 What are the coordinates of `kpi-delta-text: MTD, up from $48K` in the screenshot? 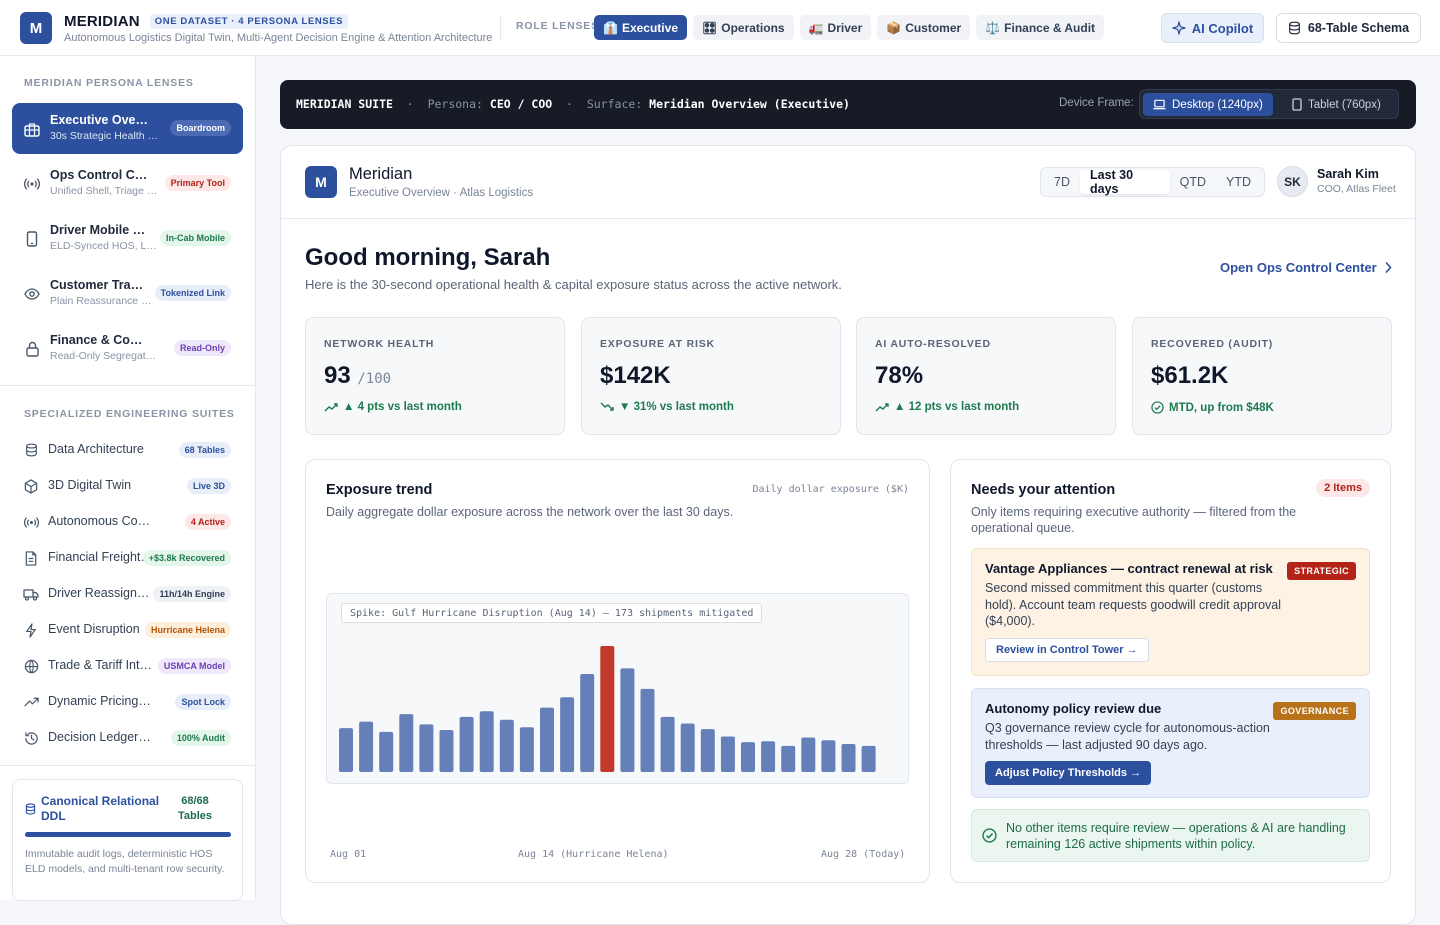 It's located at (1221, 407).